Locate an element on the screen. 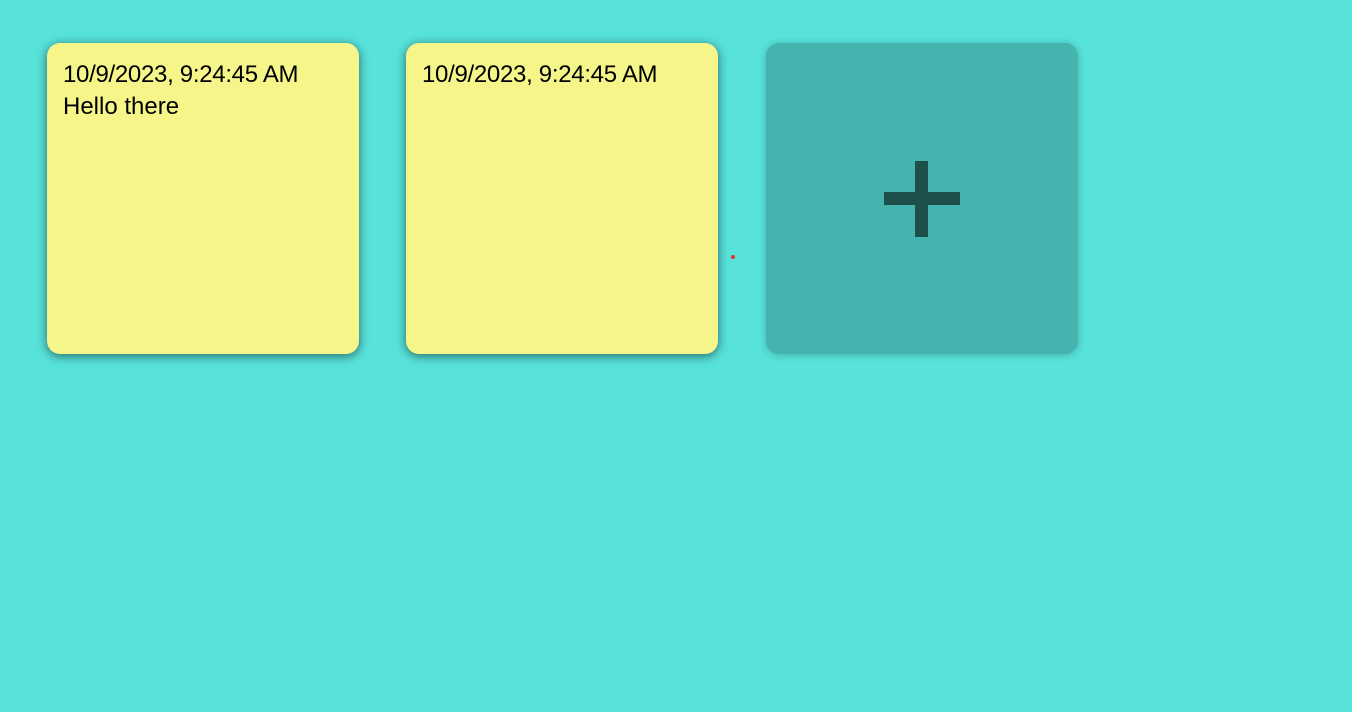  sticky-note: 10/9/2023, 9:24:45 AM is located at coordinates (562, 198).